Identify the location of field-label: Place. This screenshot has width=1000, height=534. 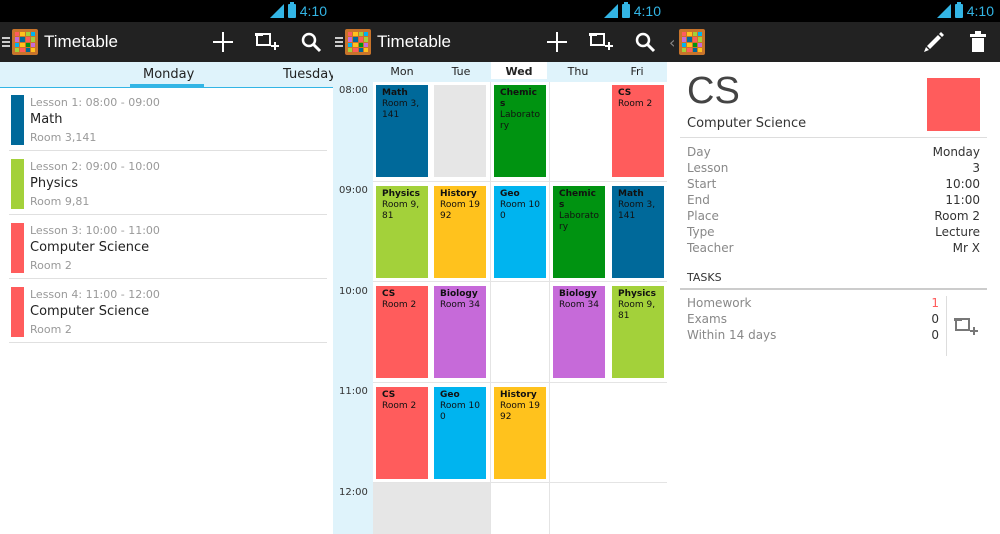
(703, 216).